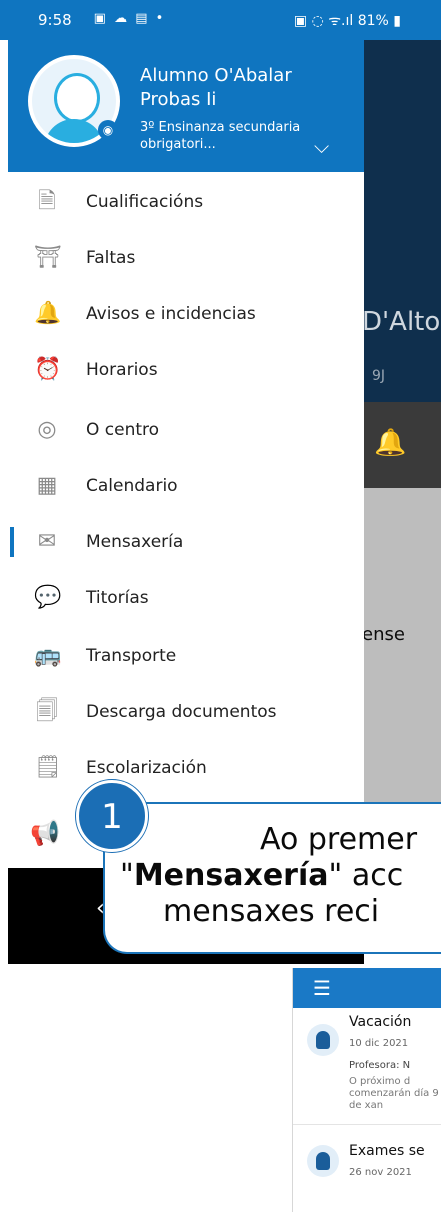 This screenshot has height=1215, width=441. I want to click on preview-toolbar: ☰, so click(367, 988).